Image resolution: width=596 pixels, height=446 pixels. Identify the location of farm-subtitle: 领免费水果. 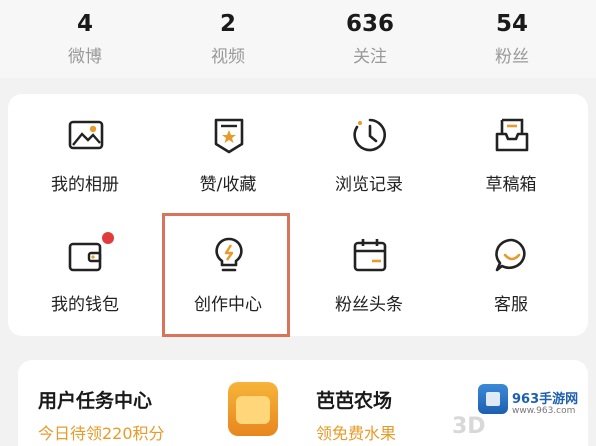
(356, 433).